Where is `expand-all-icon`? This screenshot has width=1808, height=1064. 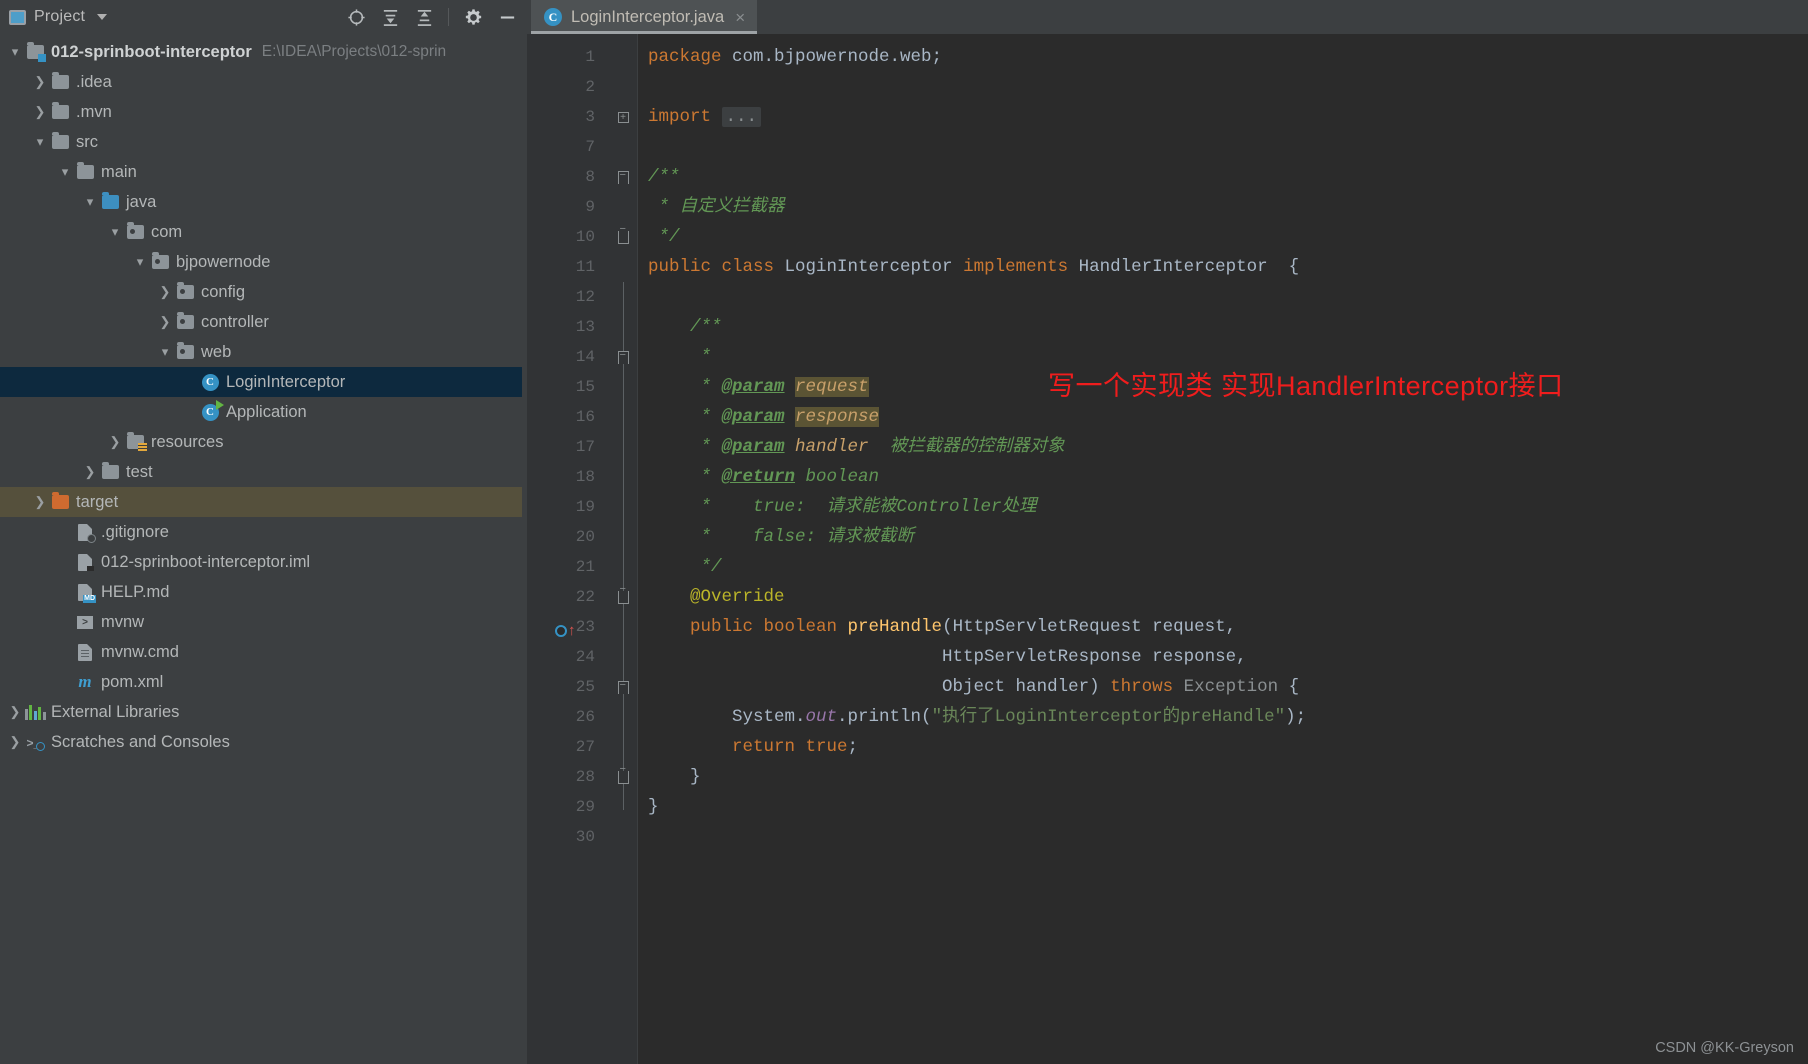 expand-all-icon is located at coordinates (390, 17).